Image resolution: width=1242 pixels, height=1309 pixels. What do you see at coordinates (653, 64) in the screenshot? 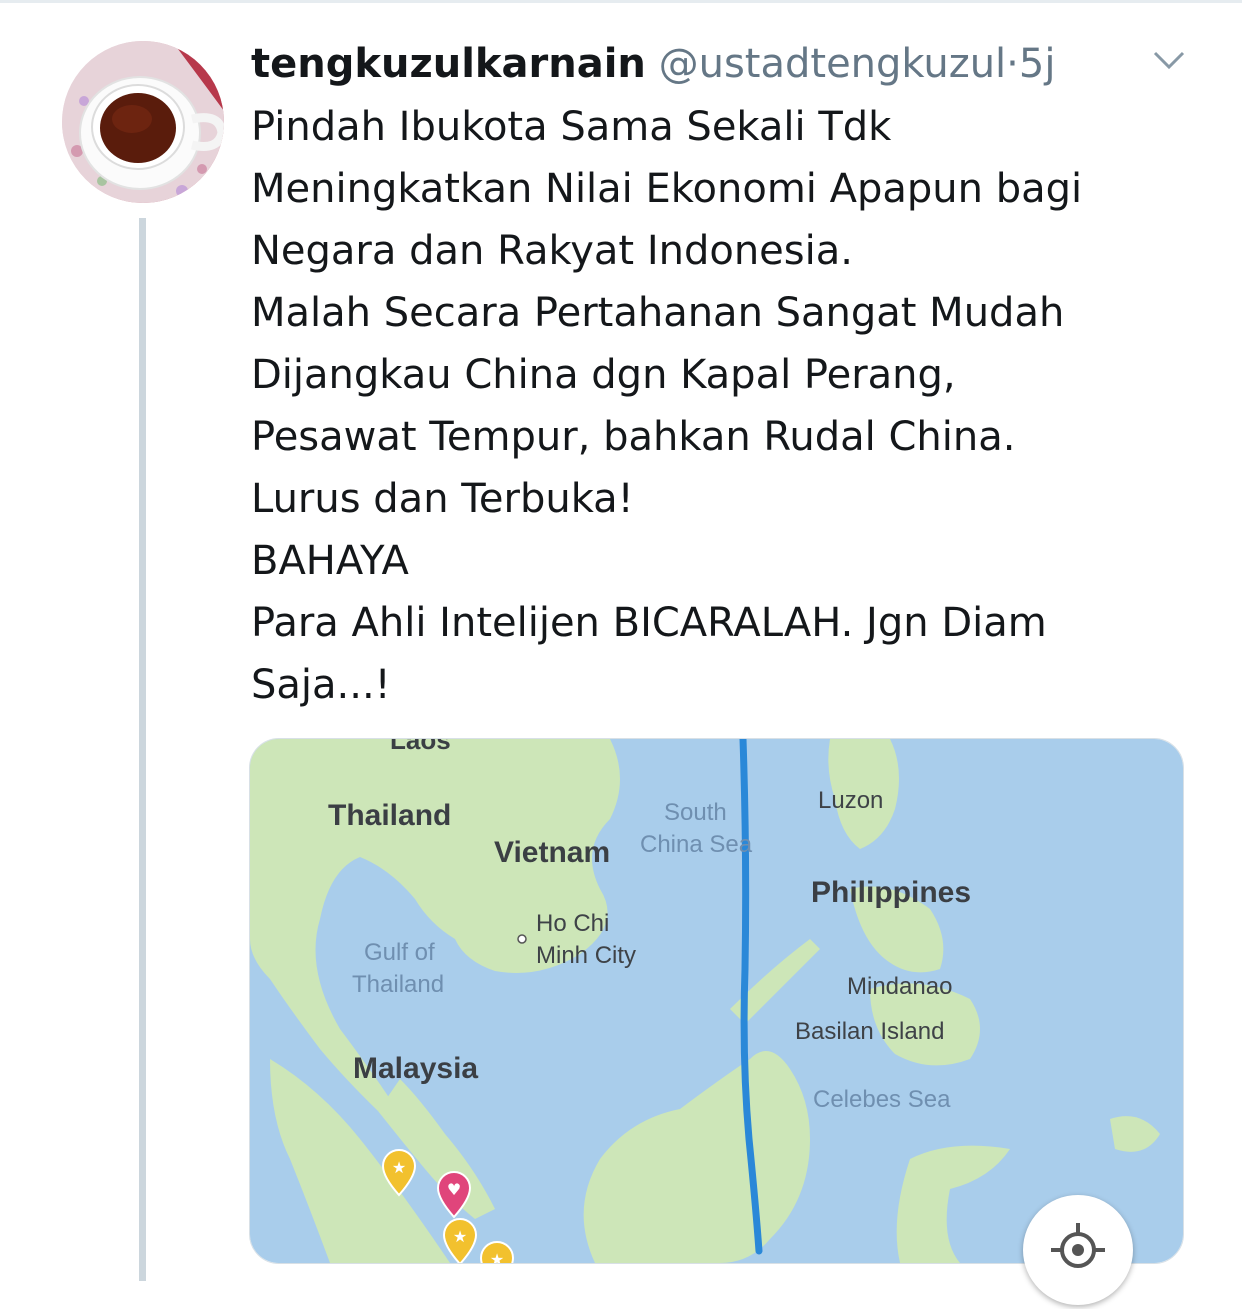
I see `tweet-header: tengkuzulkarnain @ustadtengkuzul·5j` at bounding box center [653, 64].